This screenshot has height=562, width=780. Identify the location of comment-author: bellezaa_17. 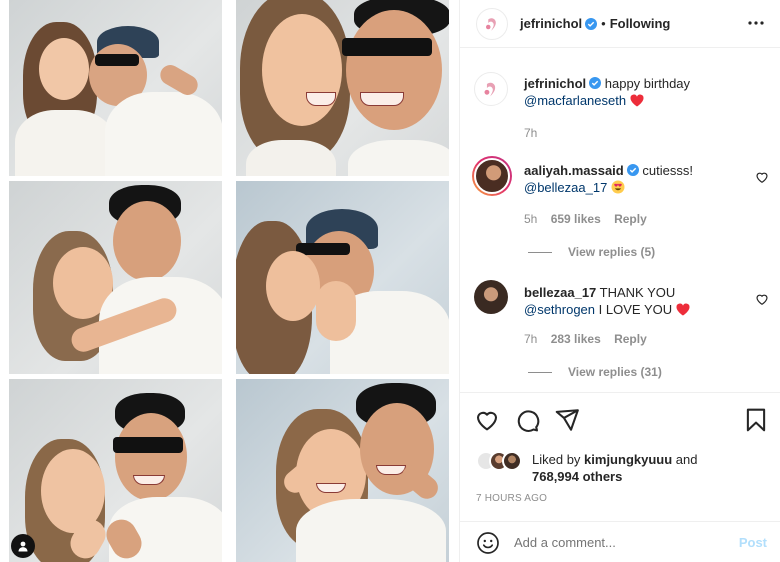
(560, 292).